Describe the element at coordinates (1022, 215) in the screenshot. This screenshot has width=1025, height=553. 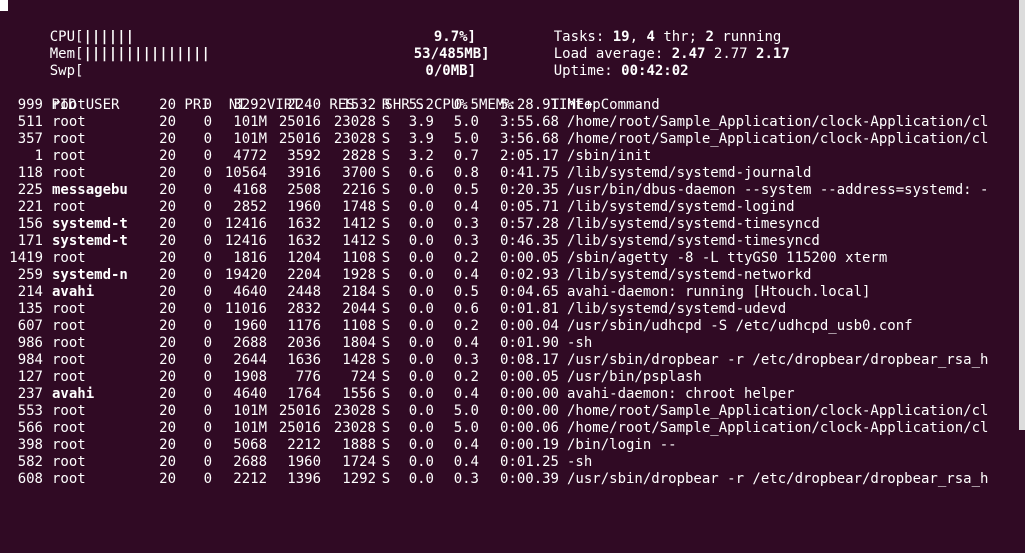
I see `scrollbar` at that location.